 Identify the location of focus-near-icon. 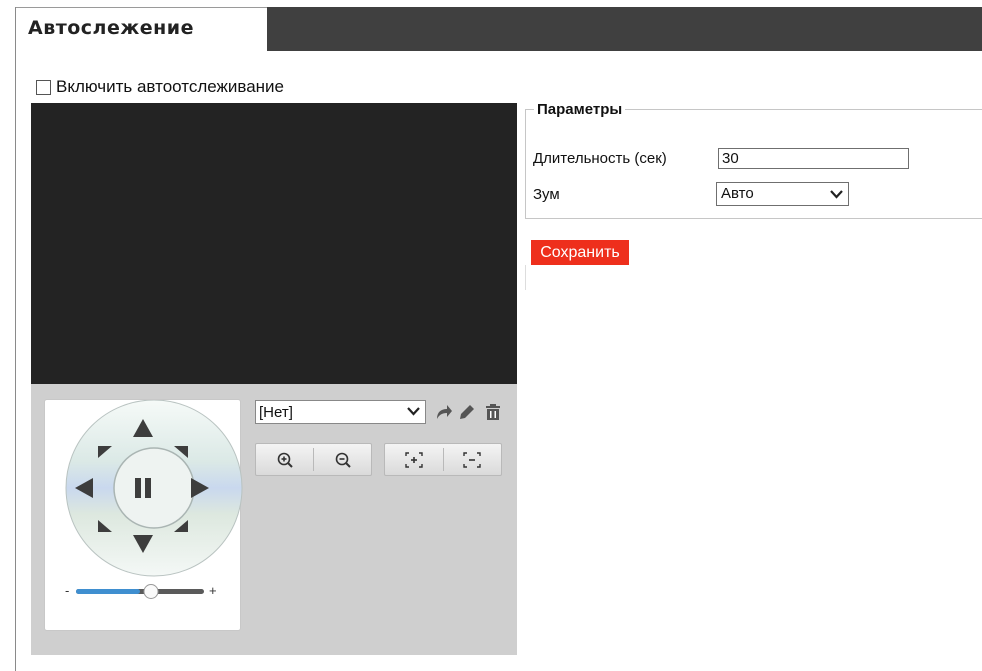
(414, 459).